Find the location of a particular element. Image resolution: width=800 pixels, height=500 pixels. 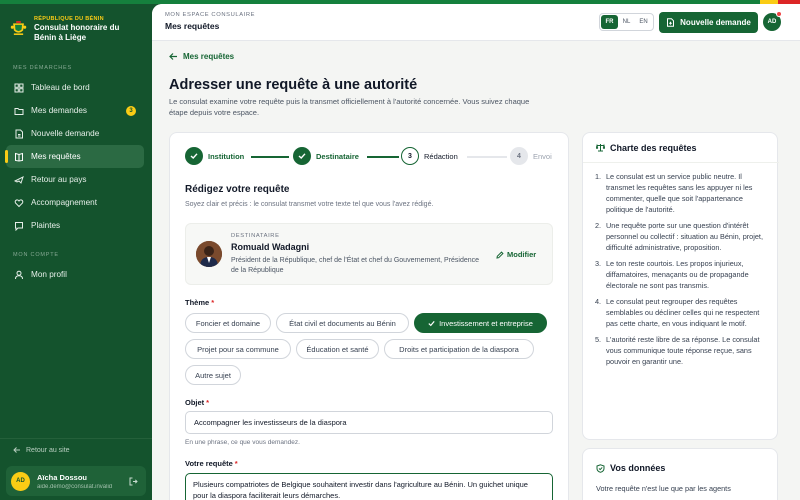

back-to-site-label: Retour au site is located at coordinates (48, 450).